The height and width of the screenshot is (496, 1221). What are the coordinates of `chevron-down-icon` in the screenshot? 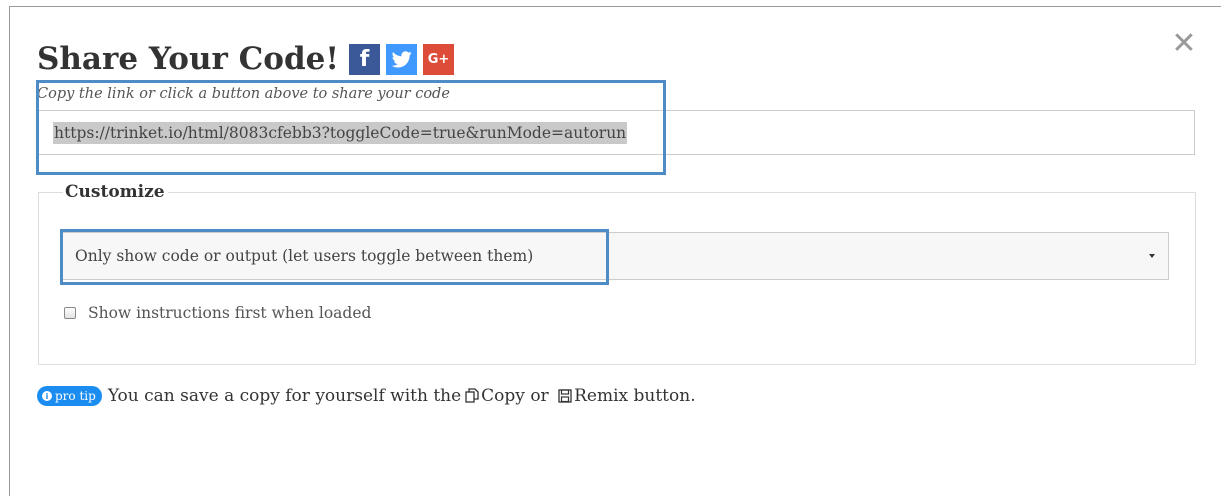 It's located at (1152, 256).